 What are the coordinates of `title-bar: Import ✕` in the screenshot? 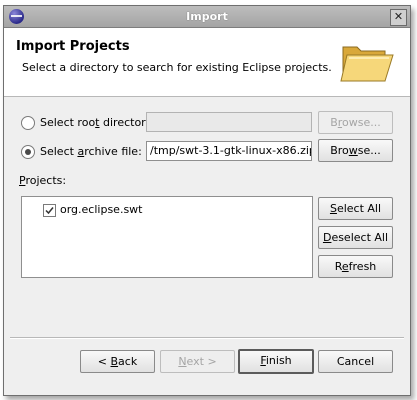 It's located at (207, 17).